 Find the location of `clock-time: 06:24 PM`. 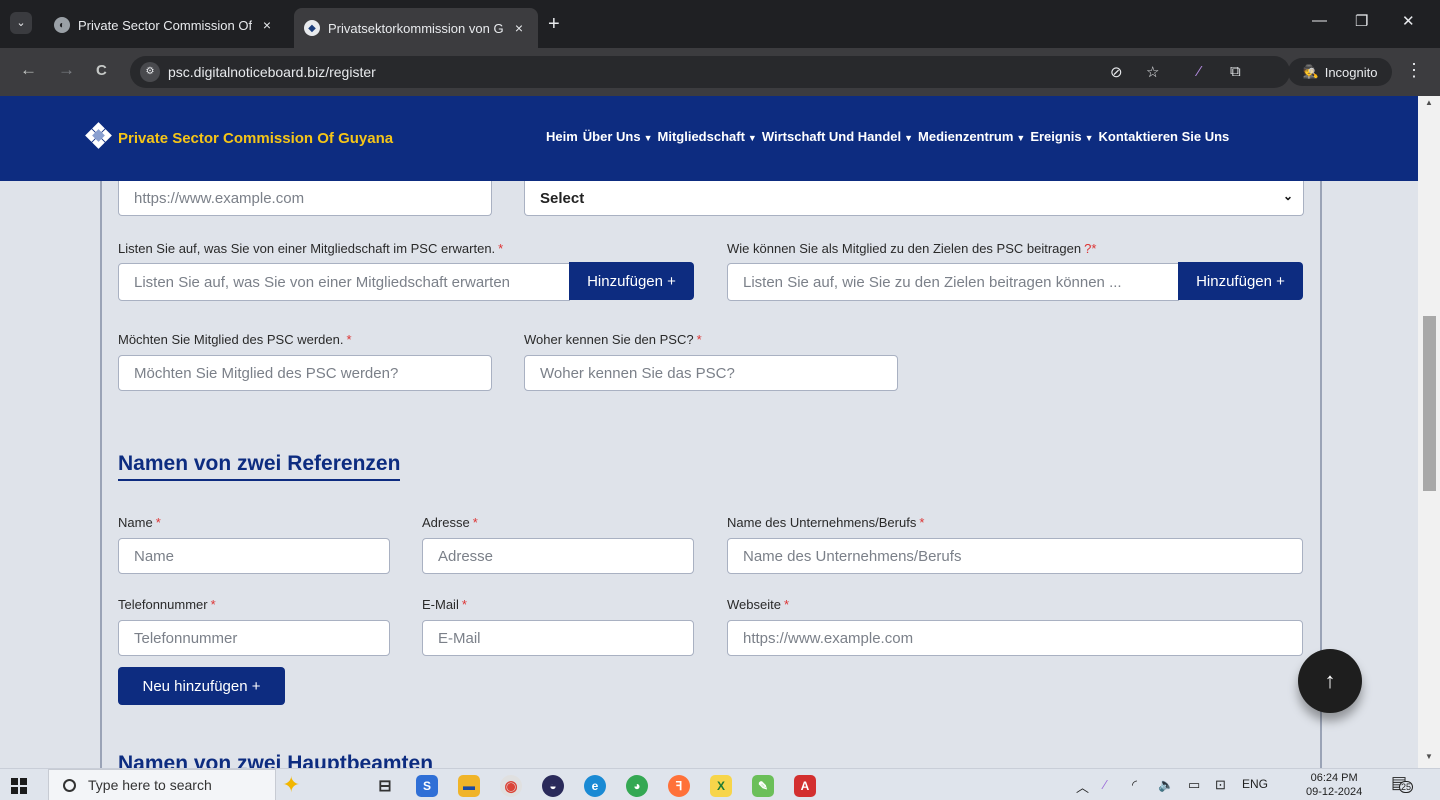

clock-time: 06:24 PM is located at coordinates (1334, 778).